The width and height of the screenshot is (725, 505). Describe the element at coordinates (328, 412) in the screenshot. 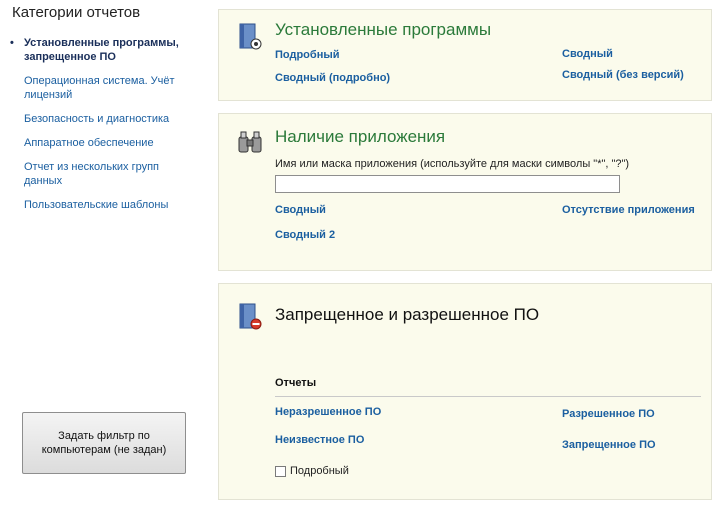

I see `unauthorized-software-link: Неразрешенное ПО` at that location.